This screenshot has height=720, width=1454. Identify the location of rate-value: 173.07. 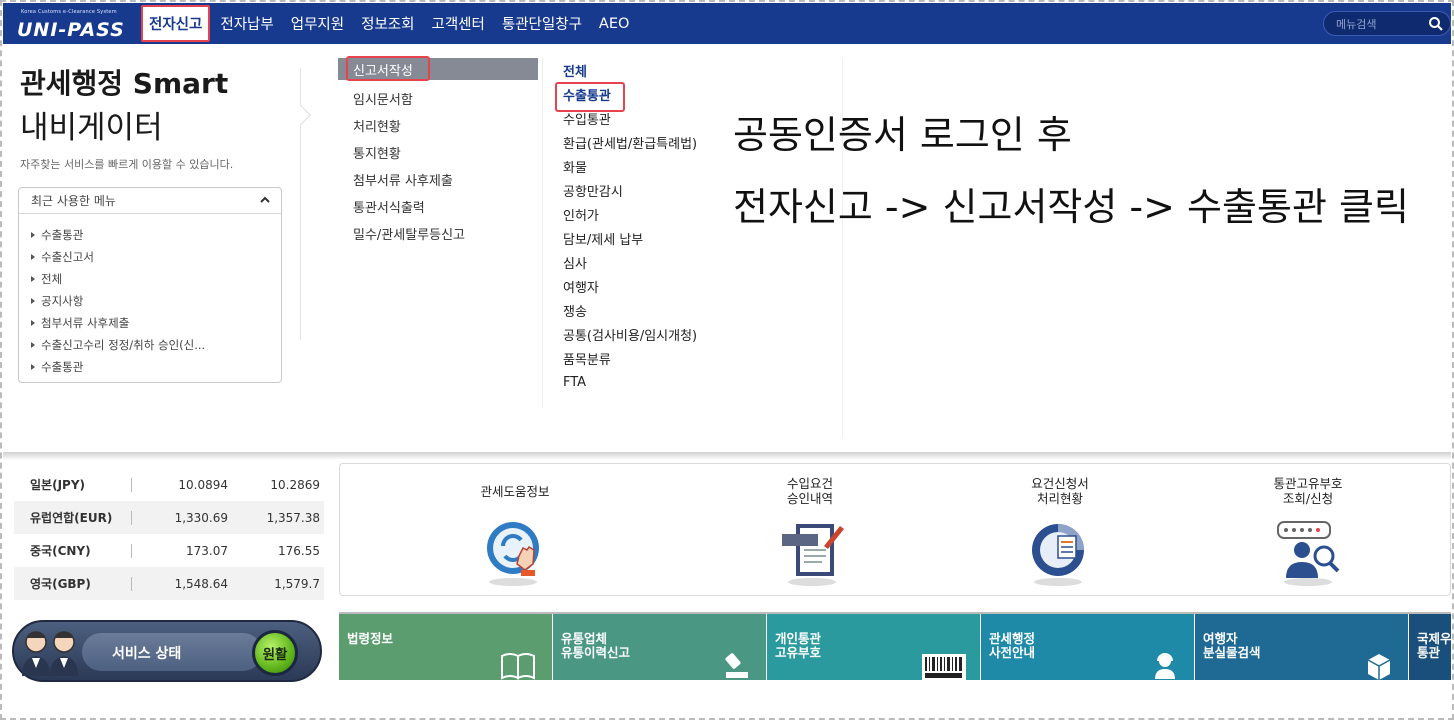
(207, 550).